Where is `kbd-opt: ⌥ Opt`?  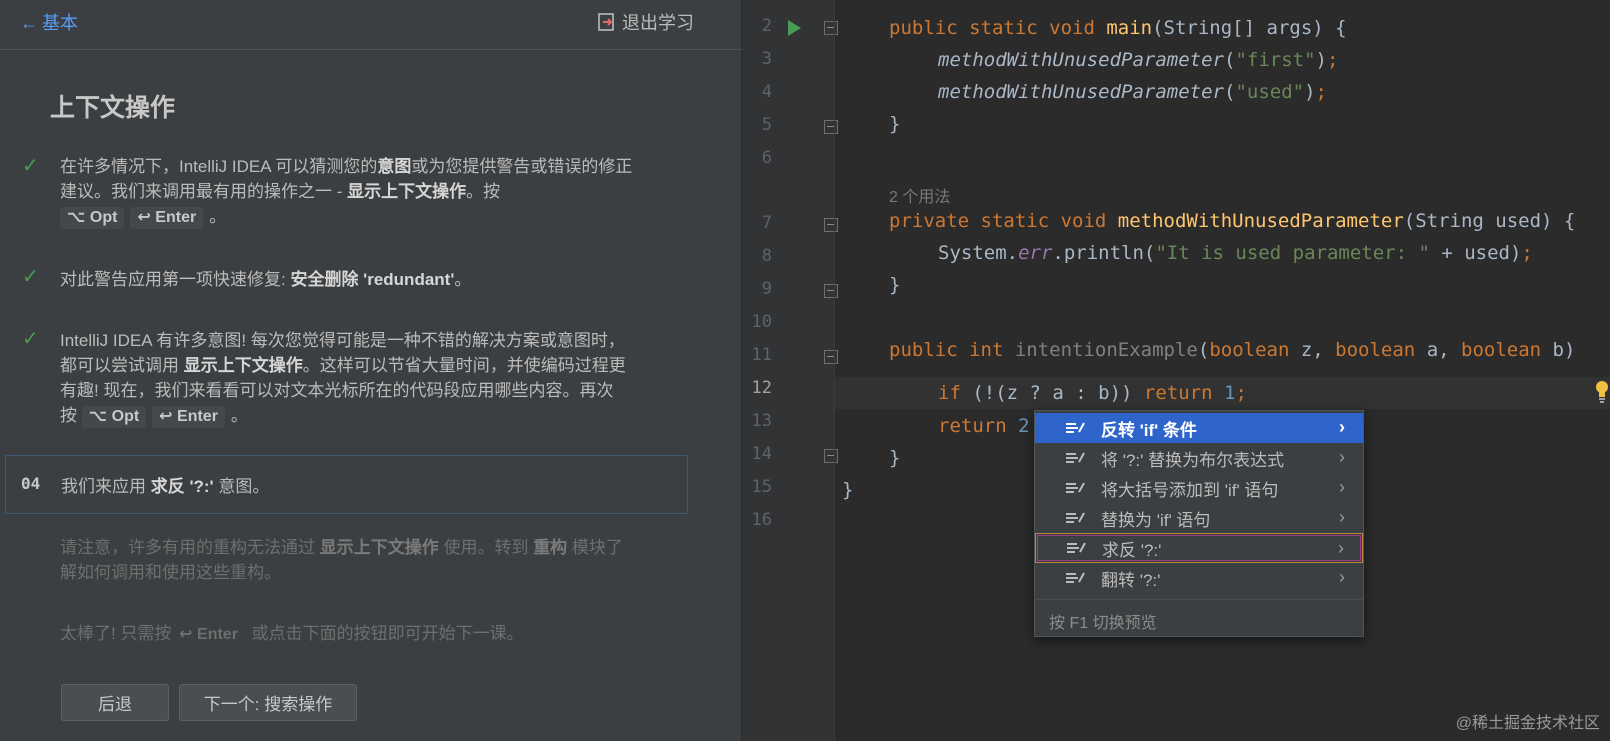
kbd-opt: ⌥ Opt is located at coordinates (92, 218).